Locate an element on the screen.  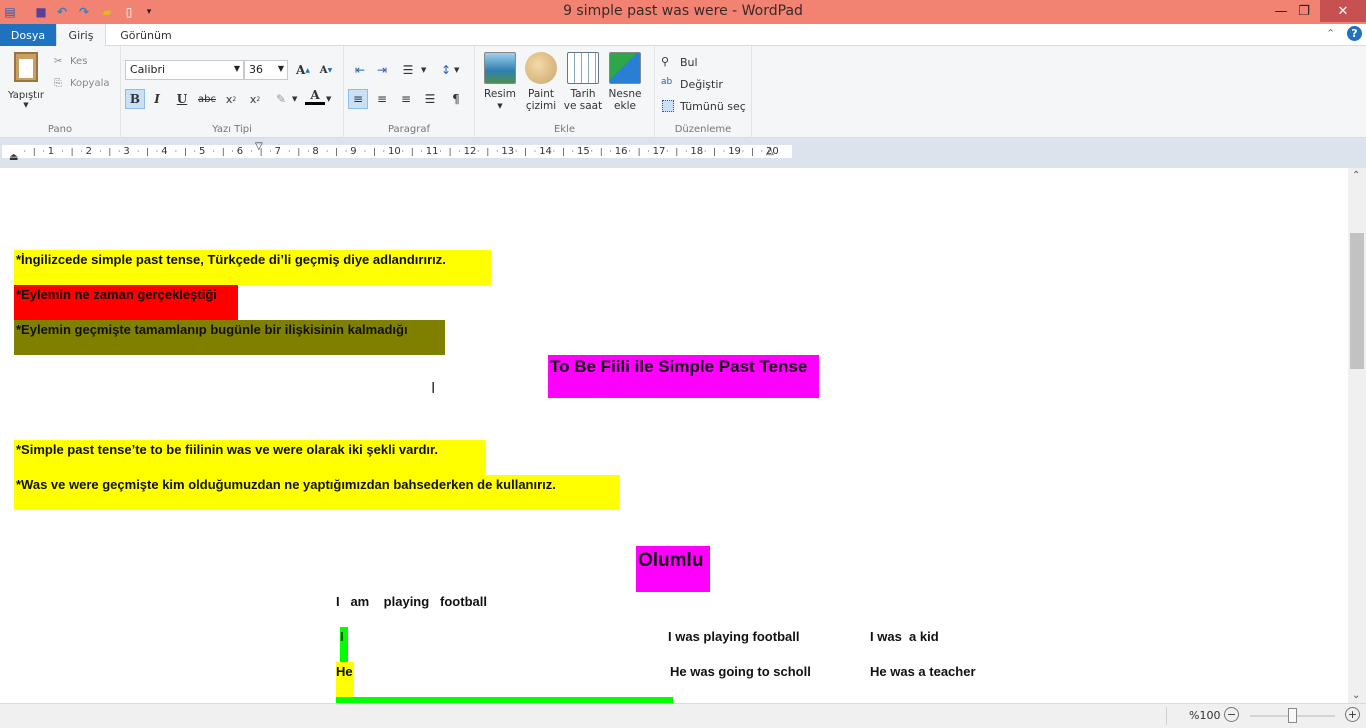
date-time-button: Tarih ve saat is located at coordinates (583, 82).